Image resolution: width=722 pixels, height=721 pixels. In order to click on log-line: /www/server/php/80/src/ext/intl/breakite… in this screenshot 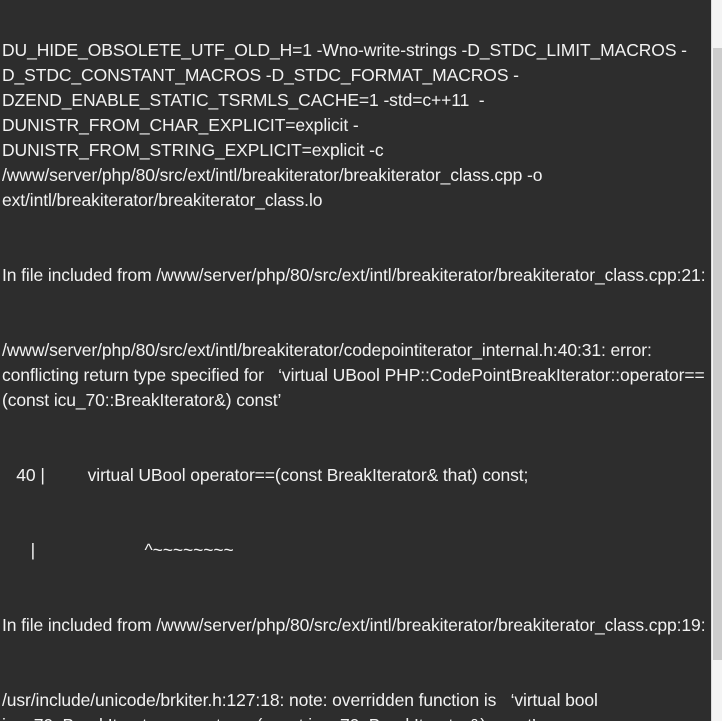, I will do `click(353, 375)`.